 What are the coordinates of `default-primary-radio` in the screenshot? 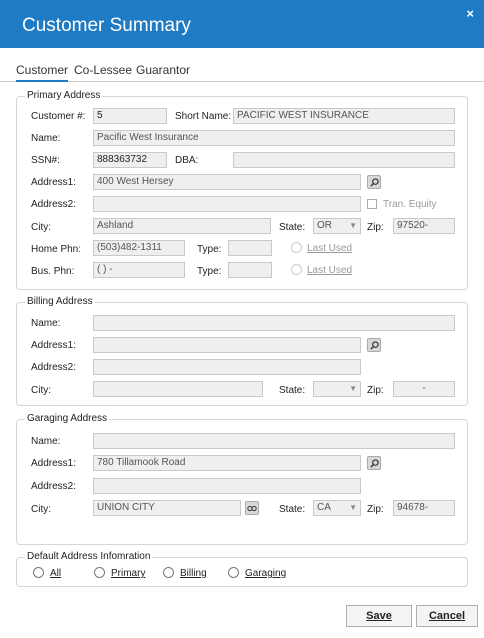 It's located at (99, 572).